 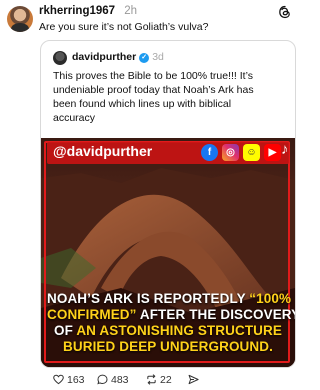 I want to click on facebook-icon: f, so click(x=209, y=152).